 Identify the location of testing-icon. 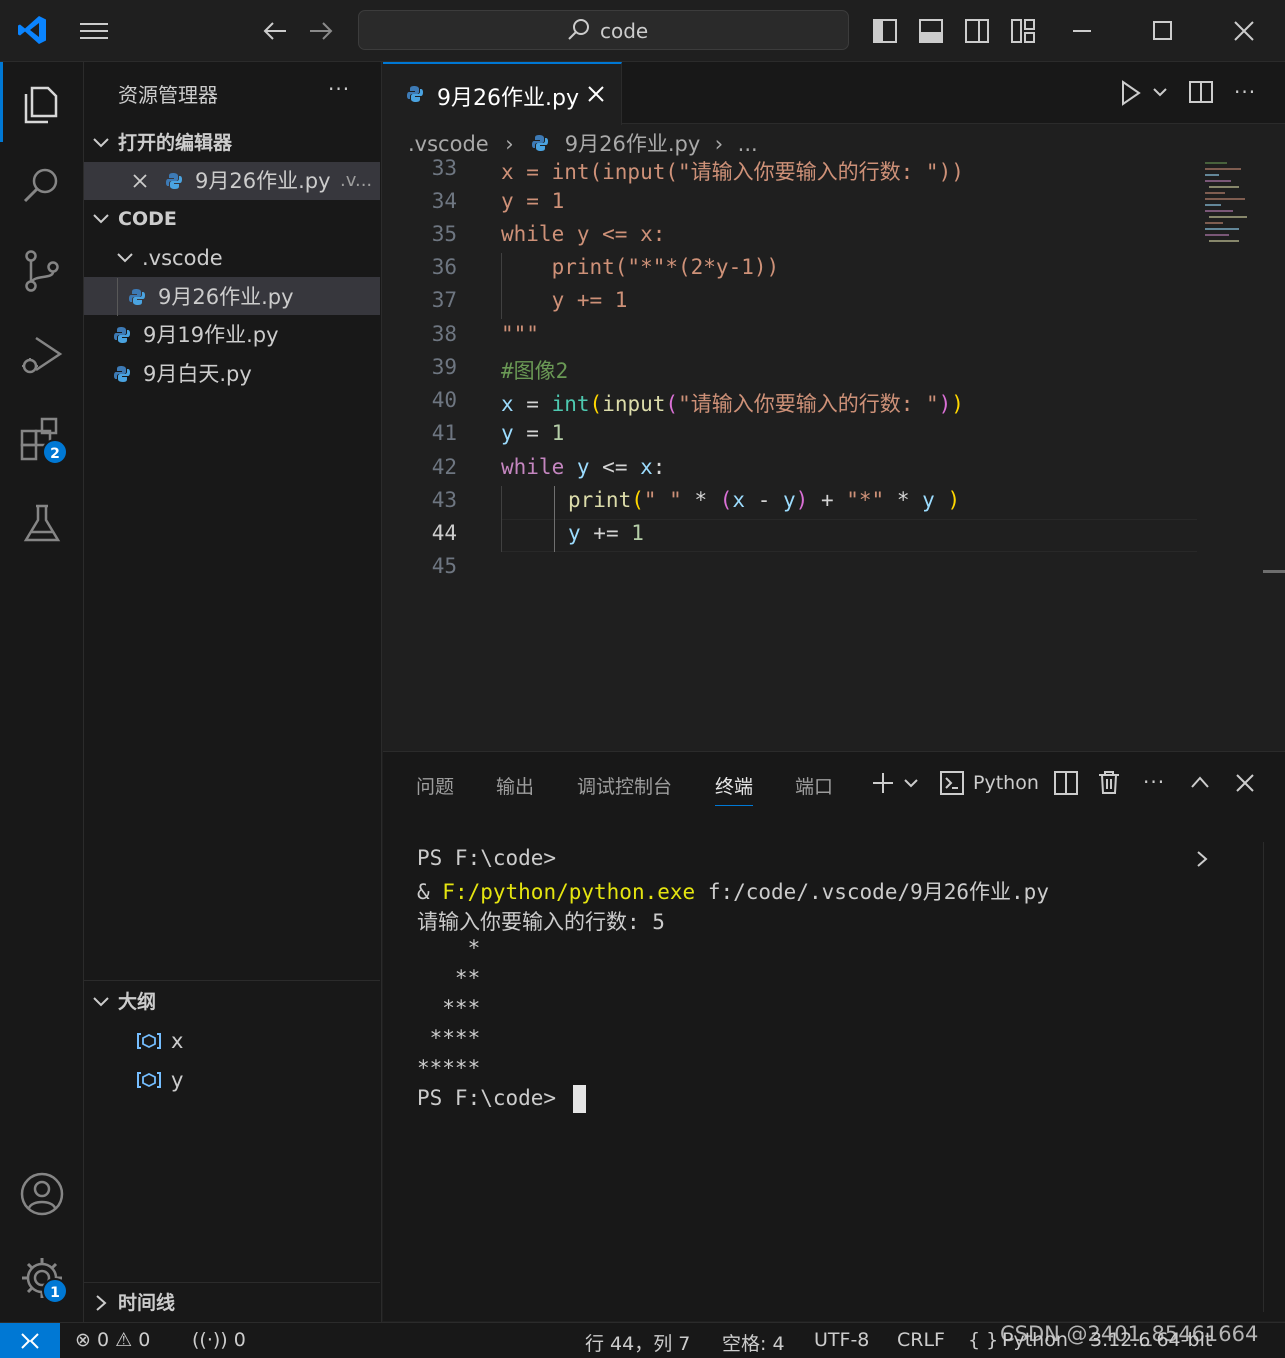
(42, 524).